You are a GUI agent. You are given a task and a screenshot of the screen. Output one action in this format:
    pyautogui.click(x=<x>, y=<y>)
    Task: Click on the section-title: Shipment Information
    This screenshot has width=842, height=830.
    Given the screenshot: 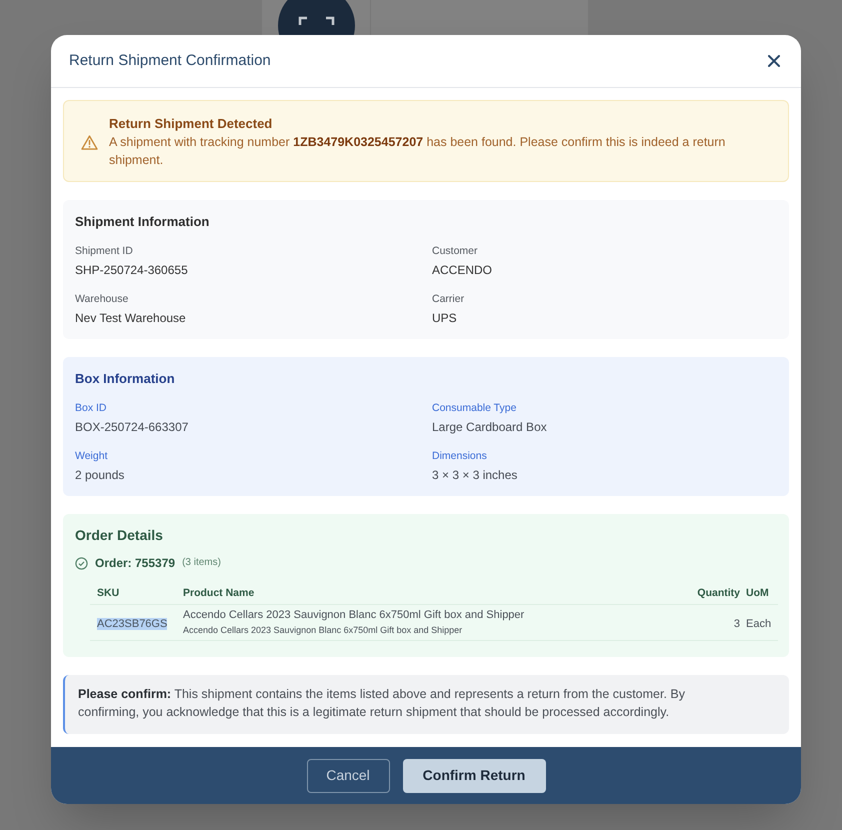 What is the action you would take?
    pyautogui.click(x=142, y=222)
    